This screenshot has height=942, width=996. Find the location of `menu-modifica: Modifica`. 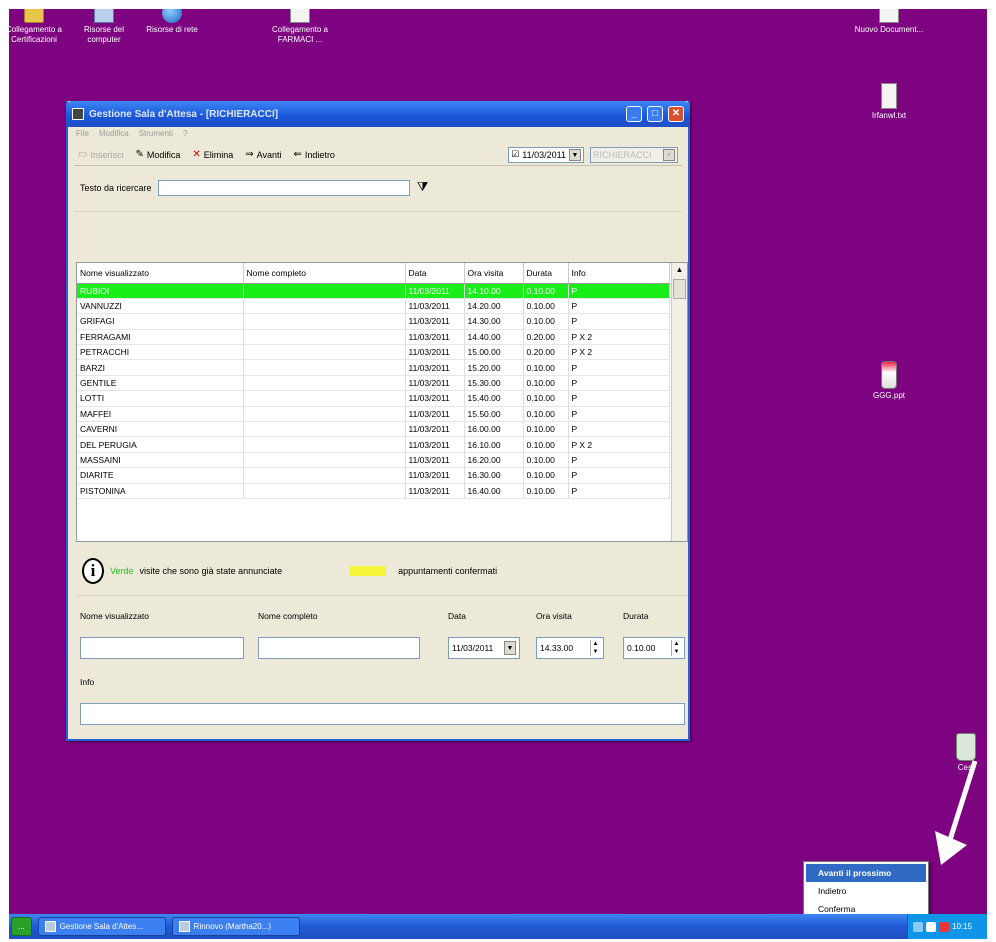

menu-modifica: Modifica is located at coordinates (114, 134).